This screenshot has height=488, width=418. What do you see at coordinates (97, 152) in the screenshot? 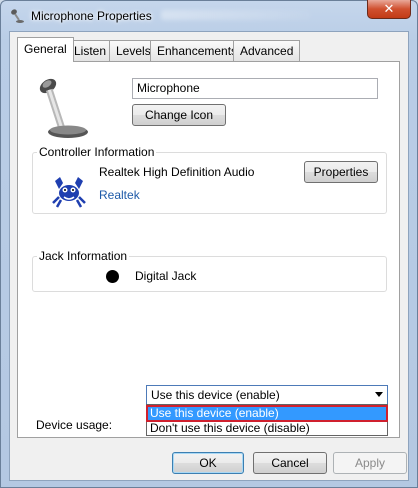
I see `controller-info-title: Controller Information` at bounding box center [97, 152].